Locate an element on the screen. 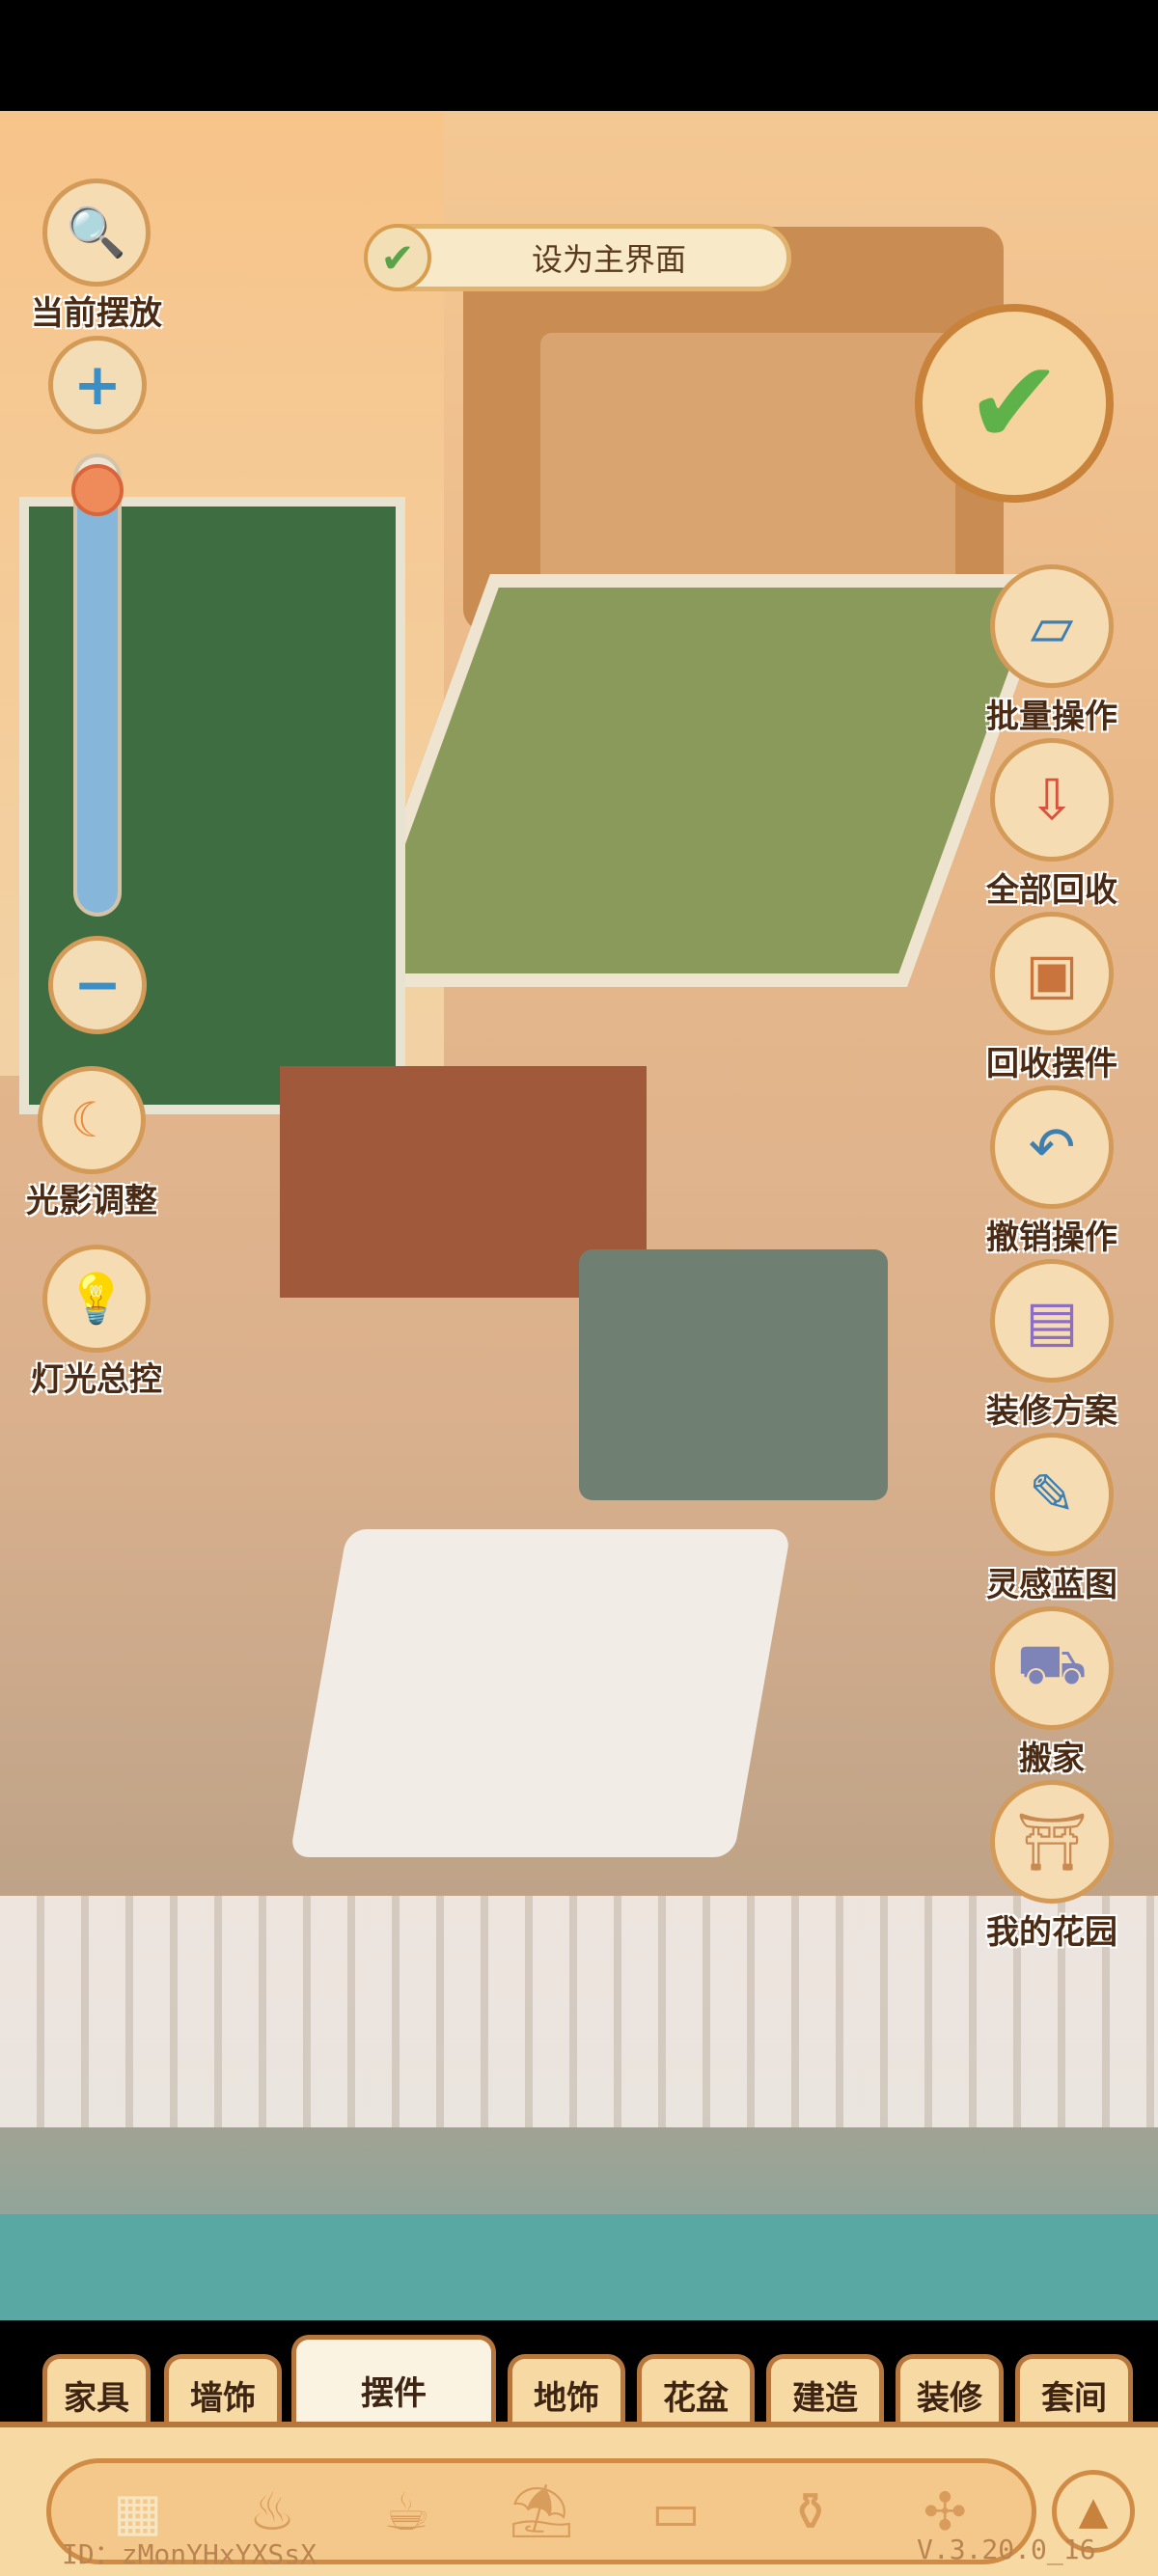 The height and width of the screenshot is (2576, 1158). blueprint-label: 灵感蓝图 is located at coordinates (1051, 1585).